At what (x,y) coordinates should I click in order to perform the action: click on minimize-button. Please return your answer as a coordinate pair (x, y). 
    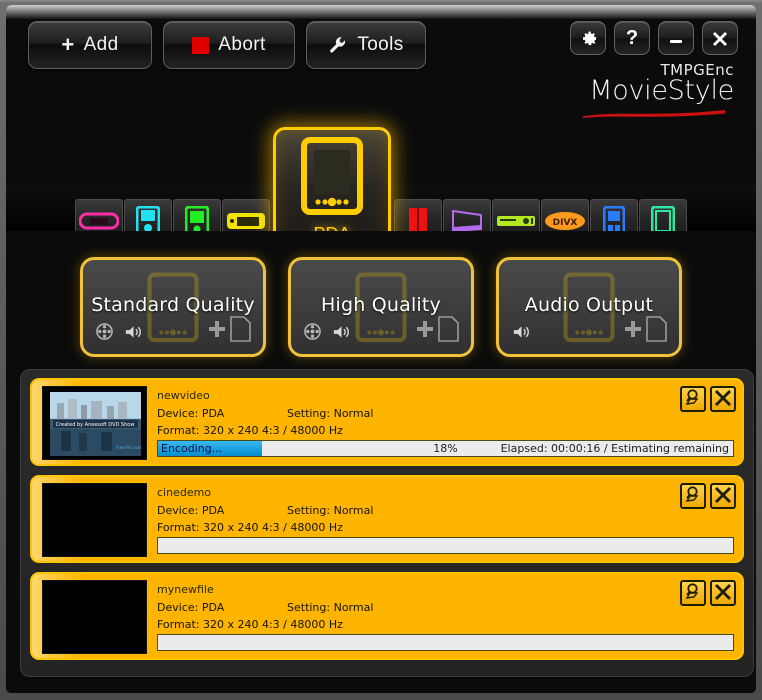
    Looking at the image, I should click on (676, 38).